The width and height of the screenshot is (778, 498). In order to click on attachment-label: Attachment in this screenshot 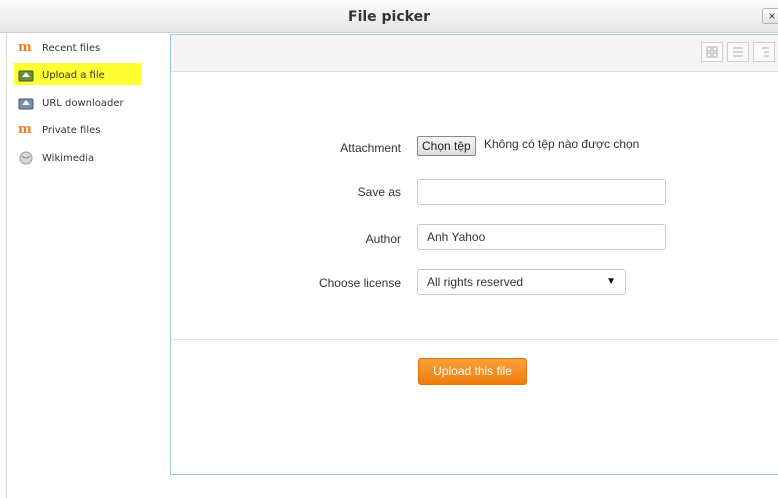, I will do `click(370, 148)`.